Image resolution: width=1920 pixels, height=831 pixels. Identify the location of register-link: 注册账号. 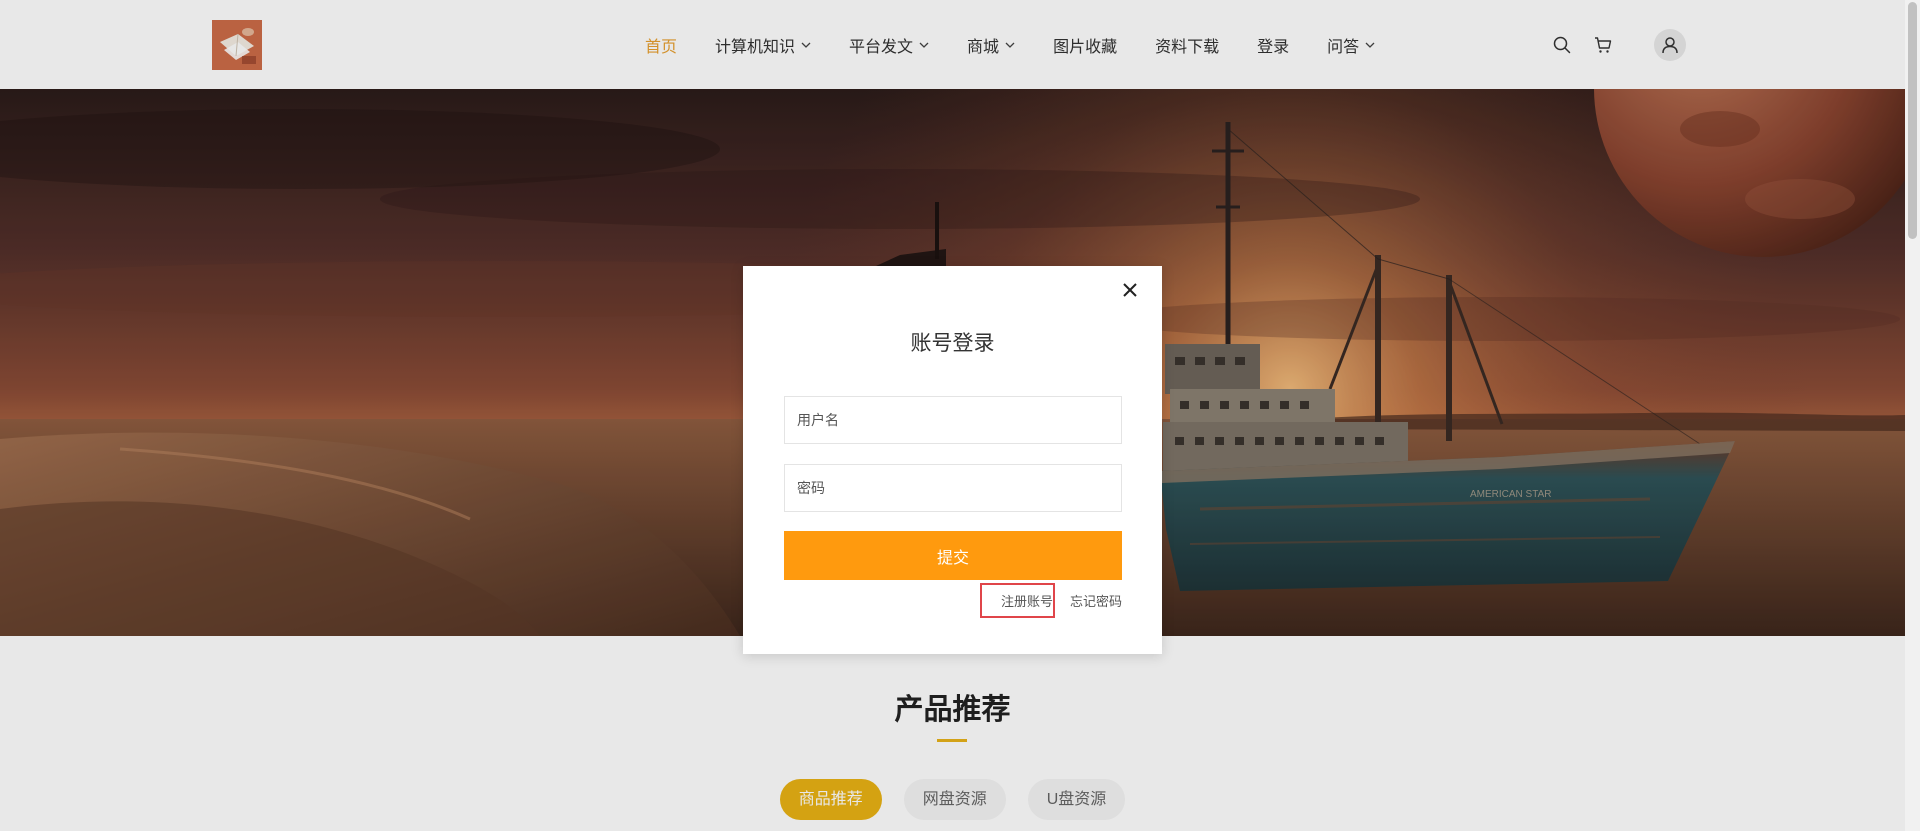
(1027, 602).